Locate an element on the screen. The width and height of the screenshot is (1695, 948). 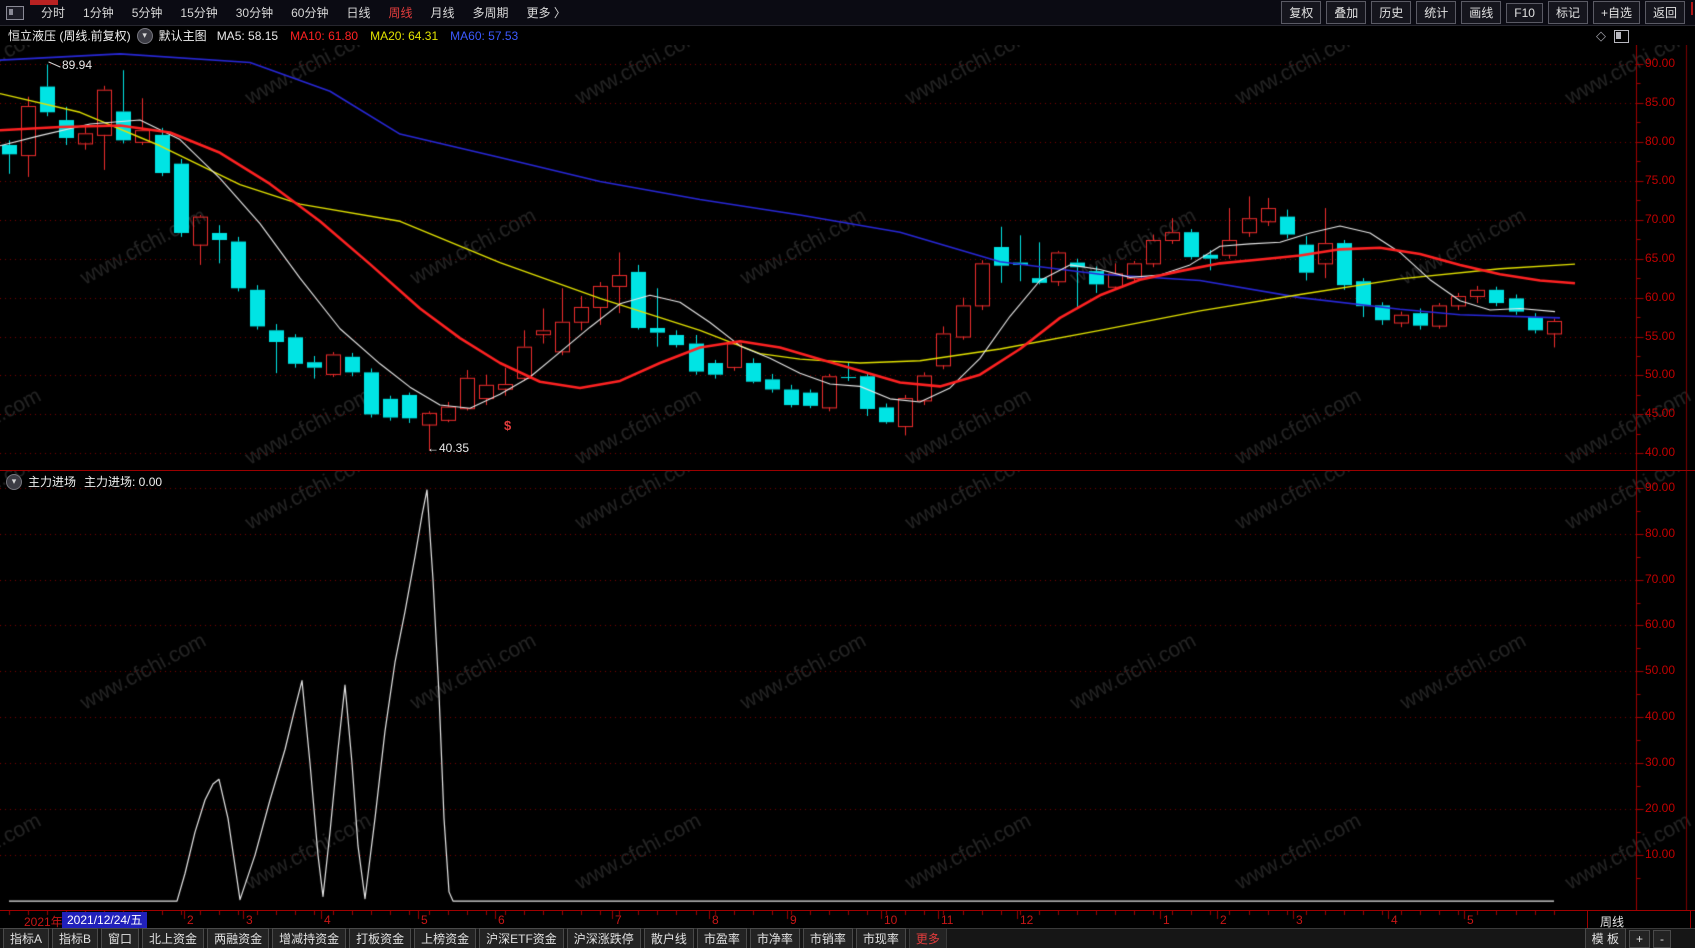
toolbar-button: 标记 is located at coordinates (1567, 12).